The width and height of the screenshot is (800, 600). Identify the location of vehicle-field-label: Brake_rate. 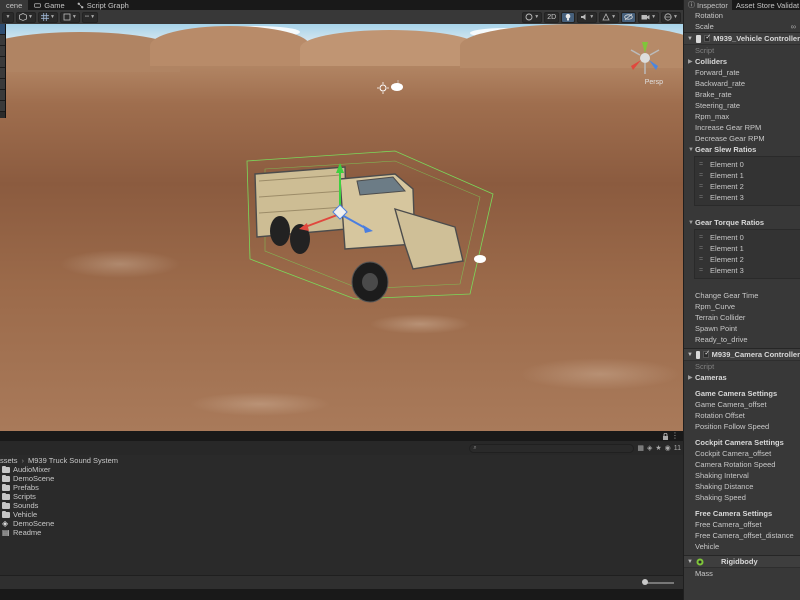
(742, 94).